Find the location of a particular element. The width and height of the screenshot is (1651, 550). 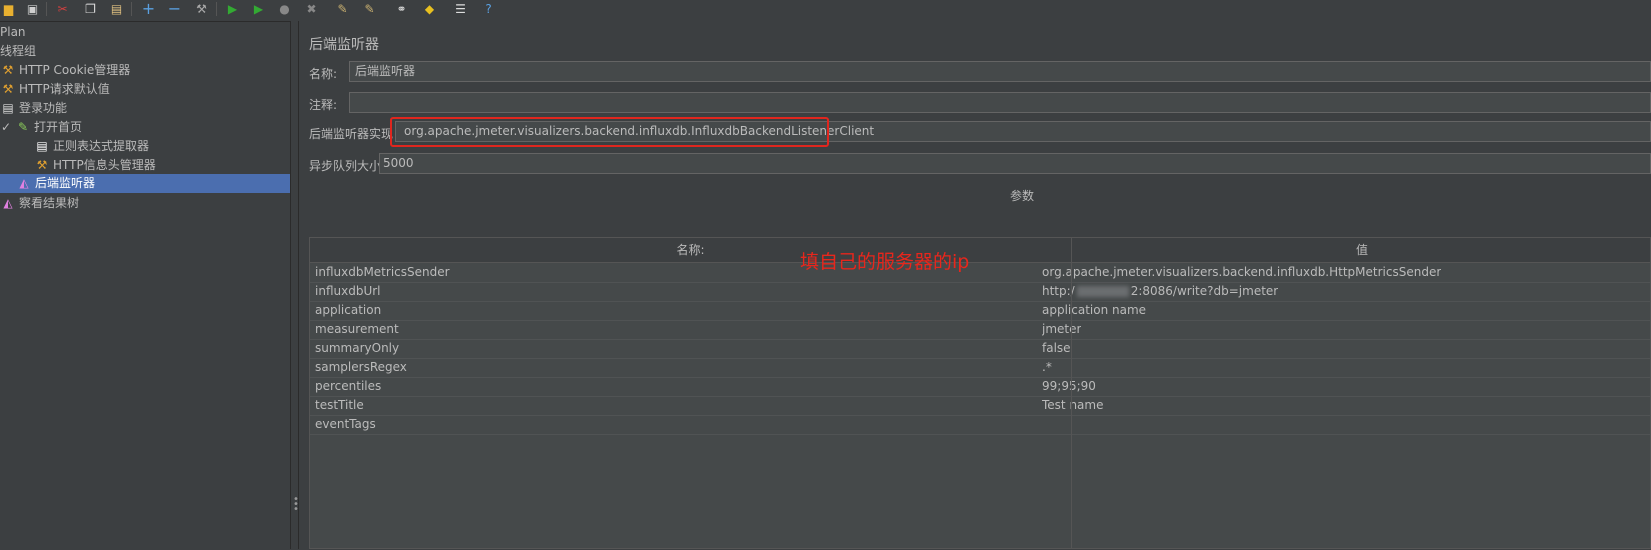

param-name: samplersRegex is located at coordinates (361, 367).